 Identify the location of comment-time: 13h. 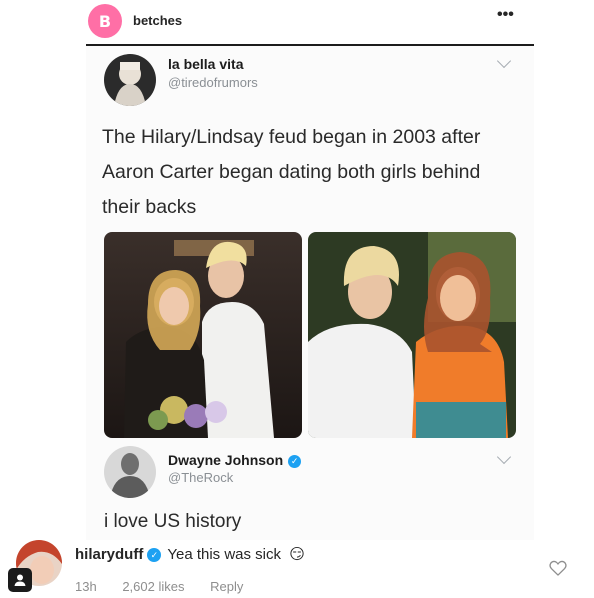
(86, 586).